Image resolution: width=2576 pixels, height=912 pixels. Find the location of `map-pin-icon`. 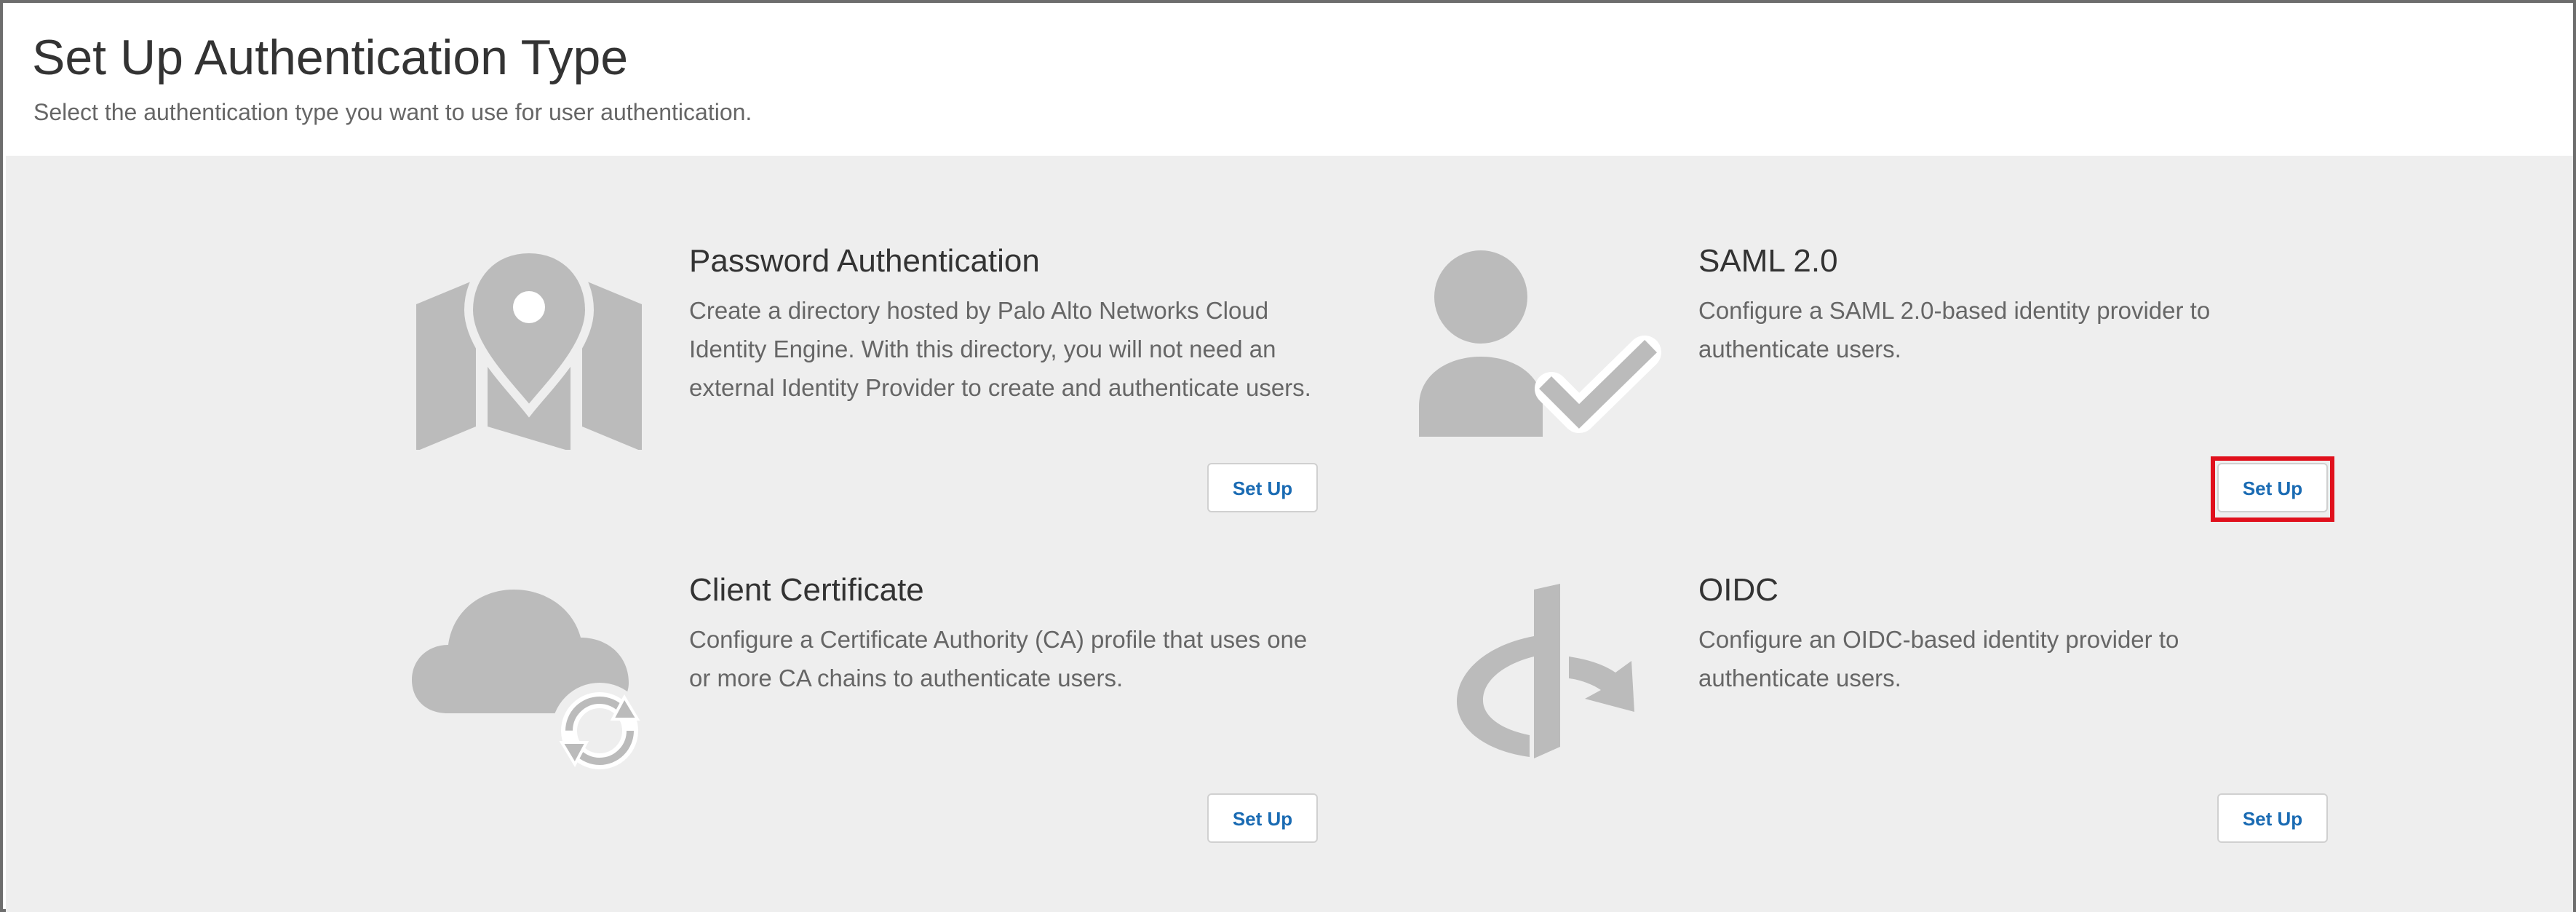

map-pin-icon is located at coordinates (529, 348).